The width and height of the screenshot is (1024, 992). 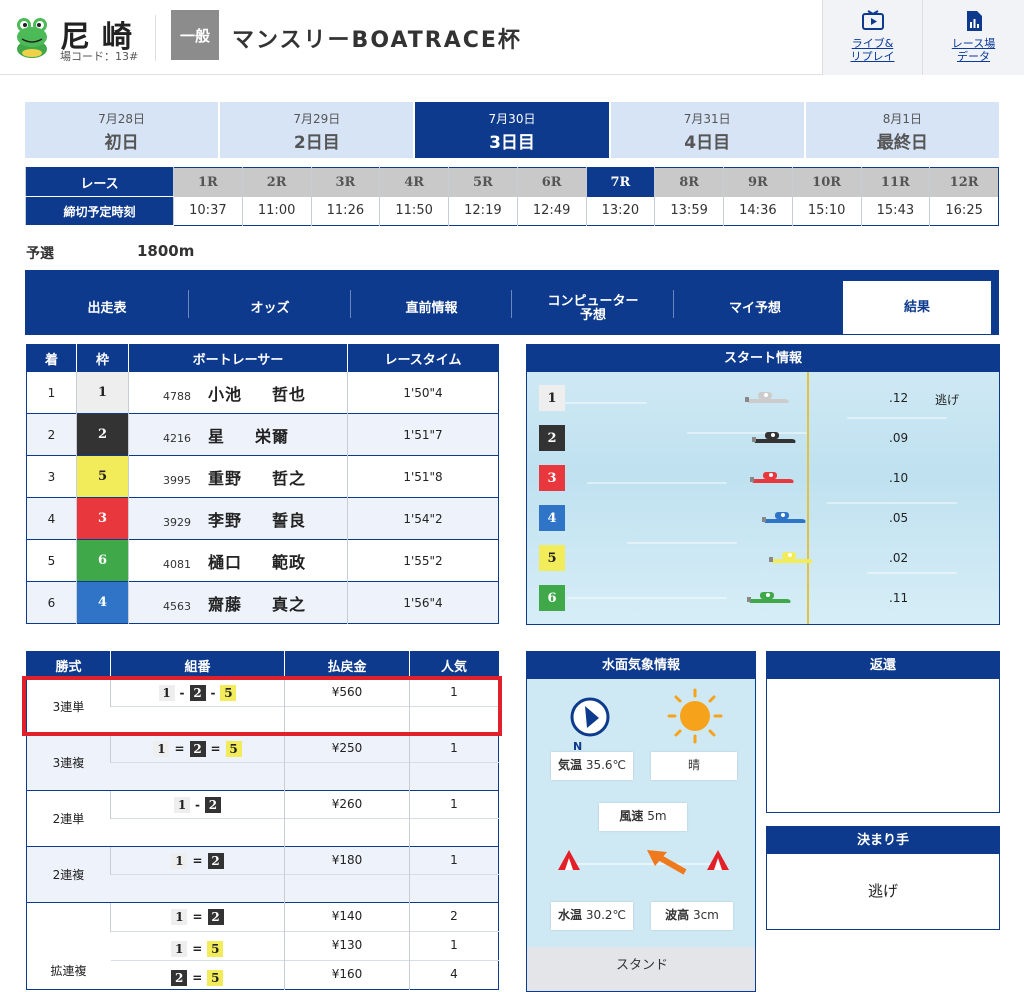 I want to click on race-tab-8R: 8R, so click(x=689, y=182).